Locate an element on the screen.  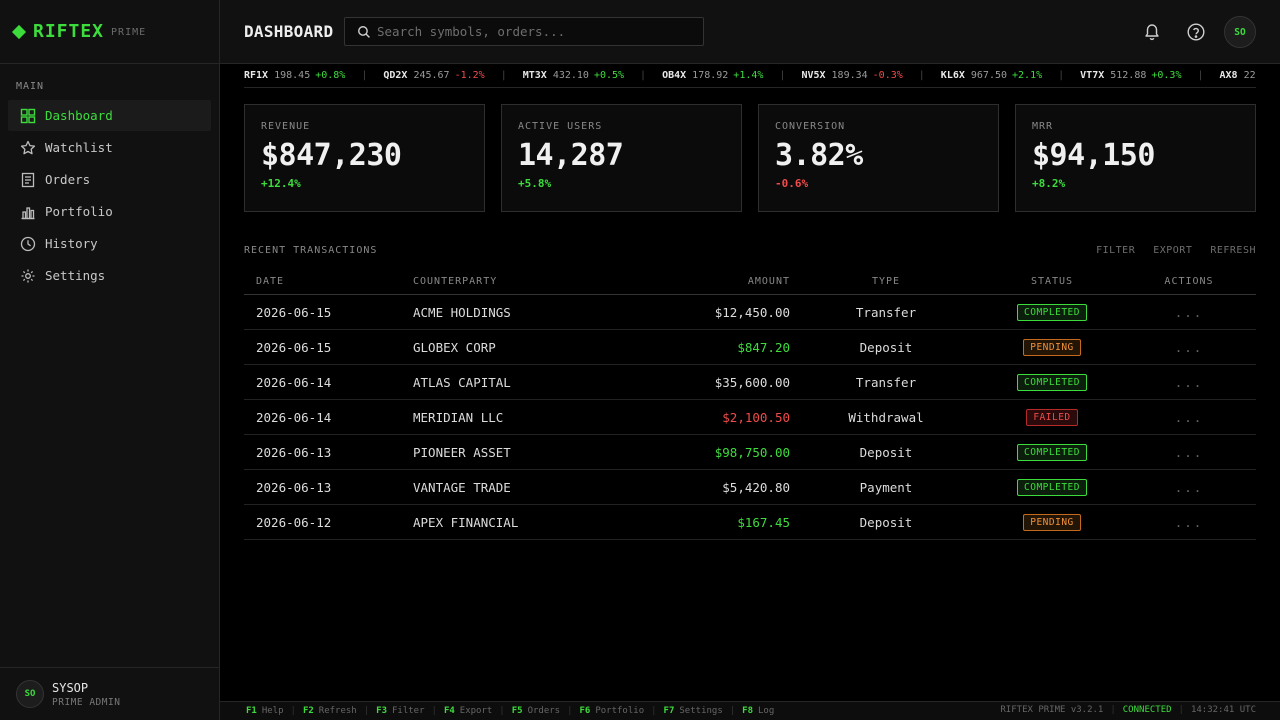
bell-icon is located at coordinates (1152, 32).